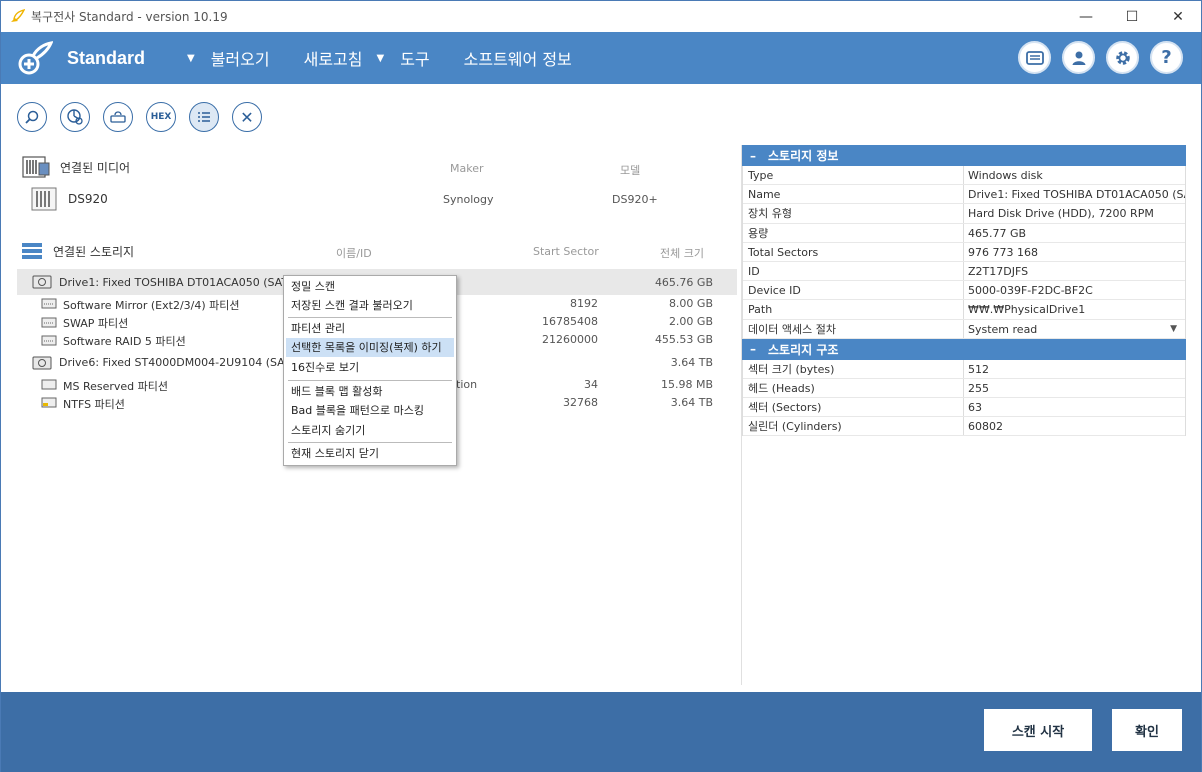  I want to click on prop-row: Path ₩₩.₩PhysicalDrive1, so click(964, 310).